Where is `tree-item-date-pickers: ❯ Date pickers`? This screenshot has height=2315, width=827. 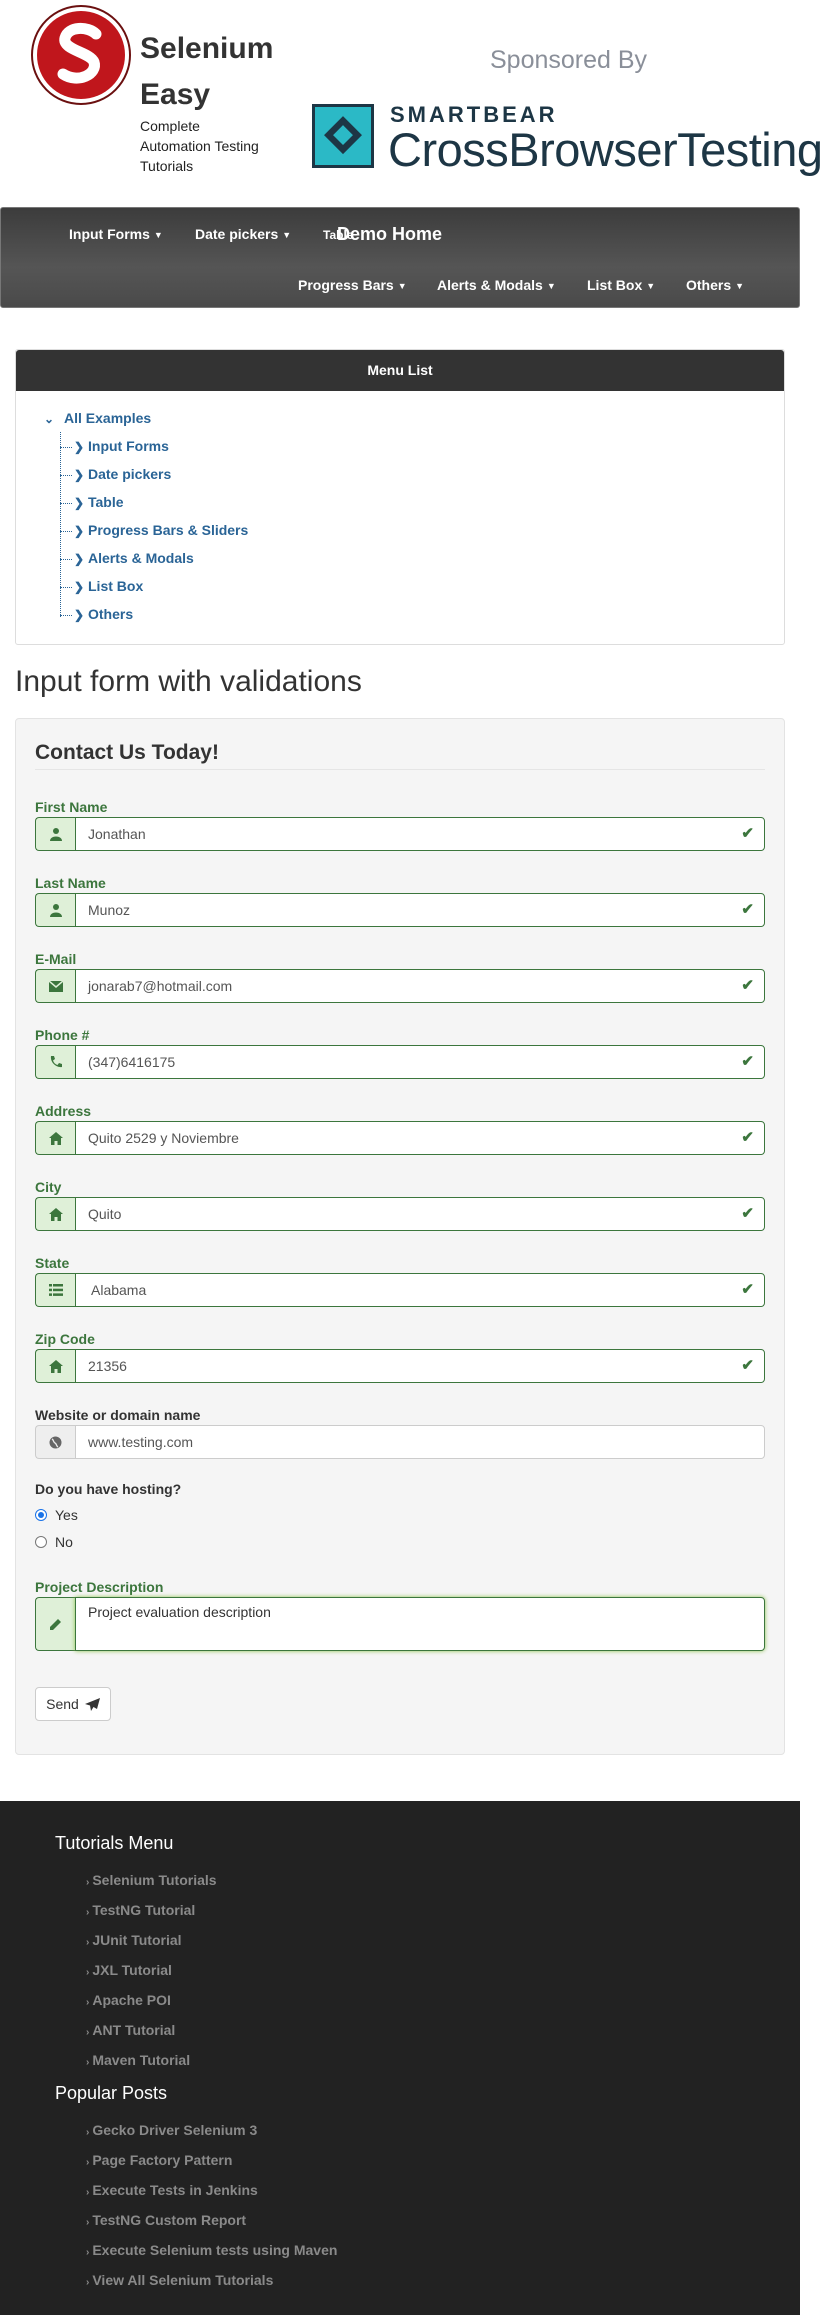 tree-item-date-pickers: ❯ Date pickers is located at coordinates (115, 474).